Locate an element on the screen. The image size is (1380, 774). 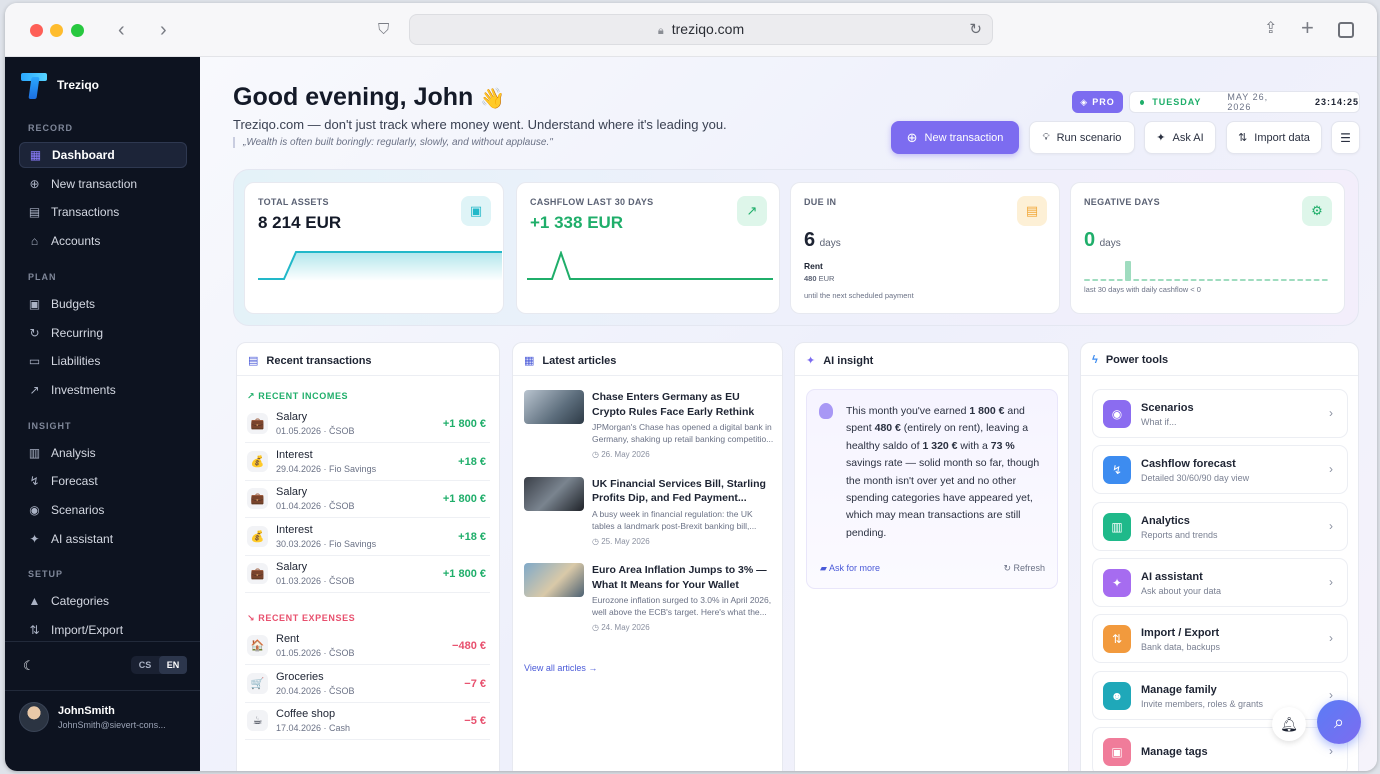
brand: Treziqo is located at coordinates (60, 85).